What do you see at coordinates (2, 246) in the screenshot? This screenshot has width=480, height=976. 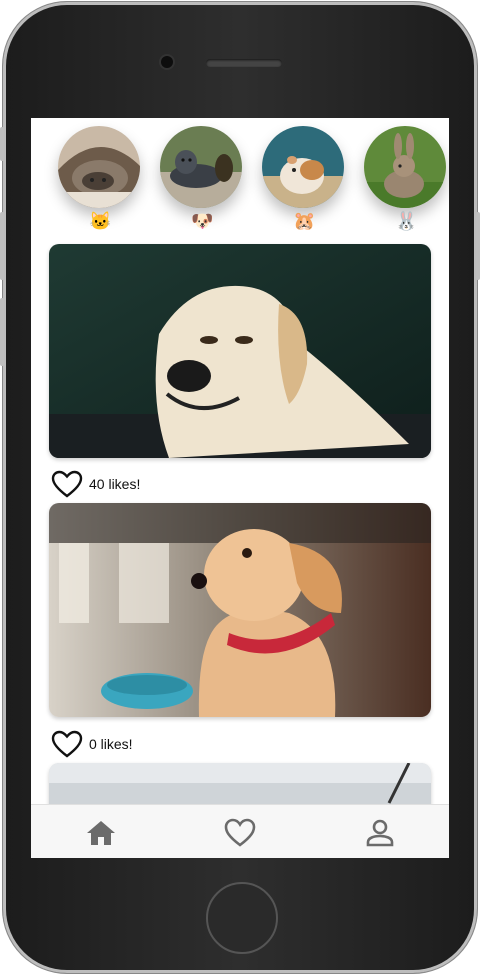 I see `volume-up-button` at bounding box center [2, 246].